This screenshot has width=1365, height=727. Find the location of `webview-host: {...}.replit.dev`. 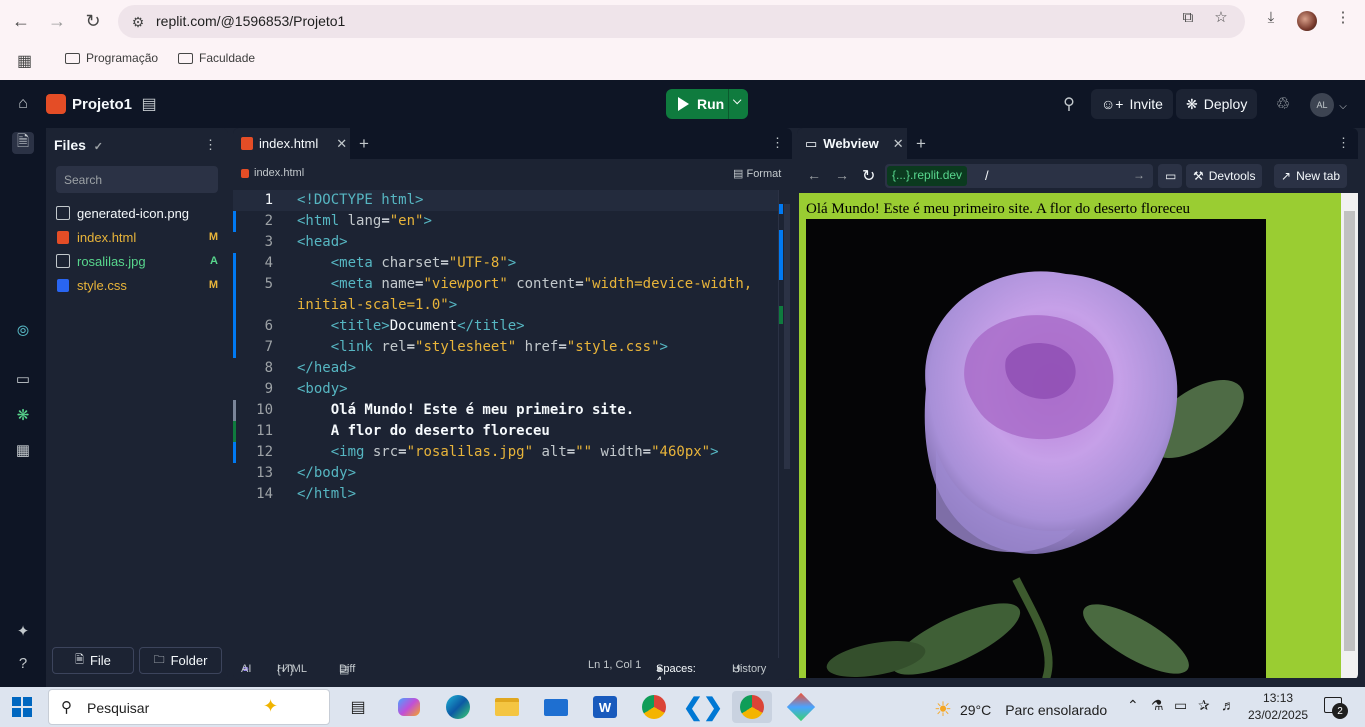

webview-host: {...}.replit.dev is located at coordinates (927, 176).